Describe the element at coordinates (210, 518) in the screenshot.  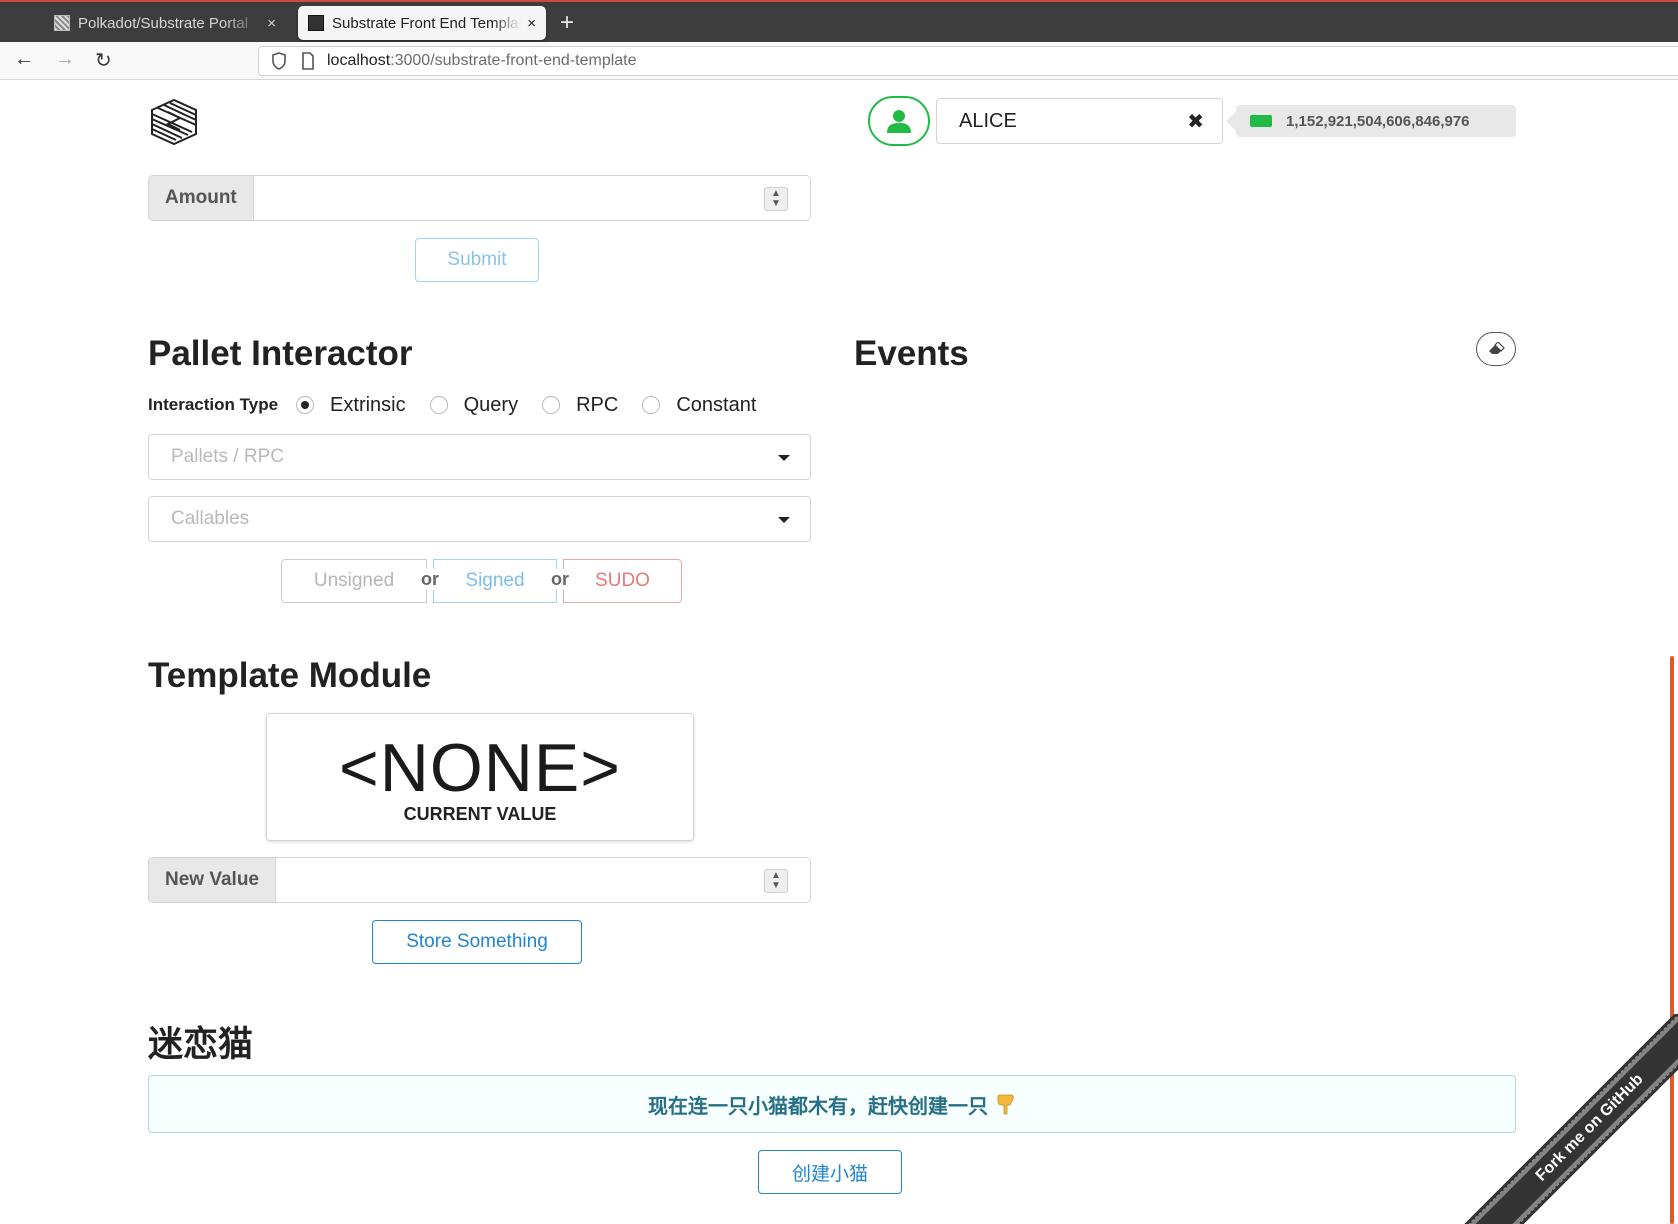
I see `callables-placeholder: Callables` at that location.